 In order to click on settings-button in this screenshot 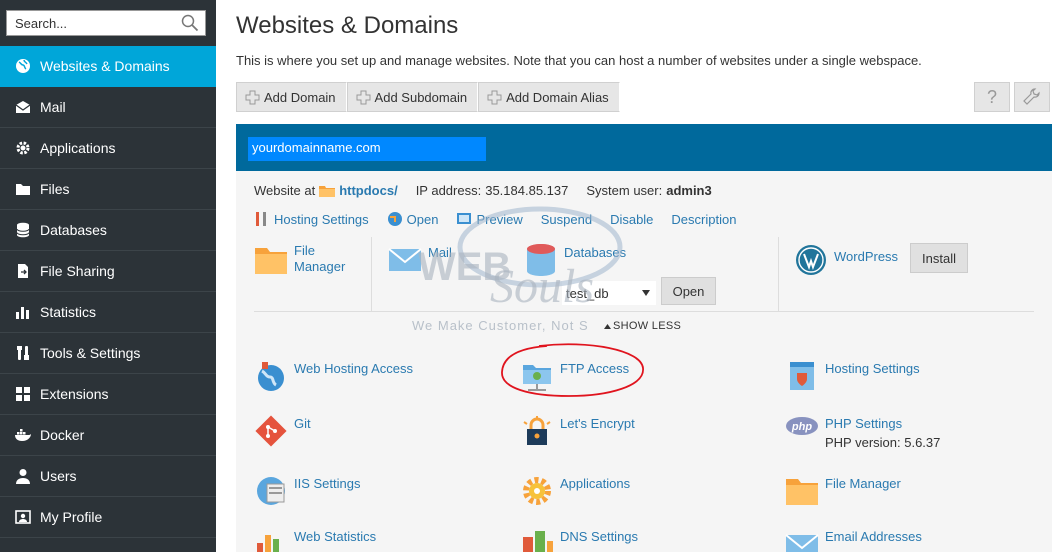, I will do `click(1032, 97)`.